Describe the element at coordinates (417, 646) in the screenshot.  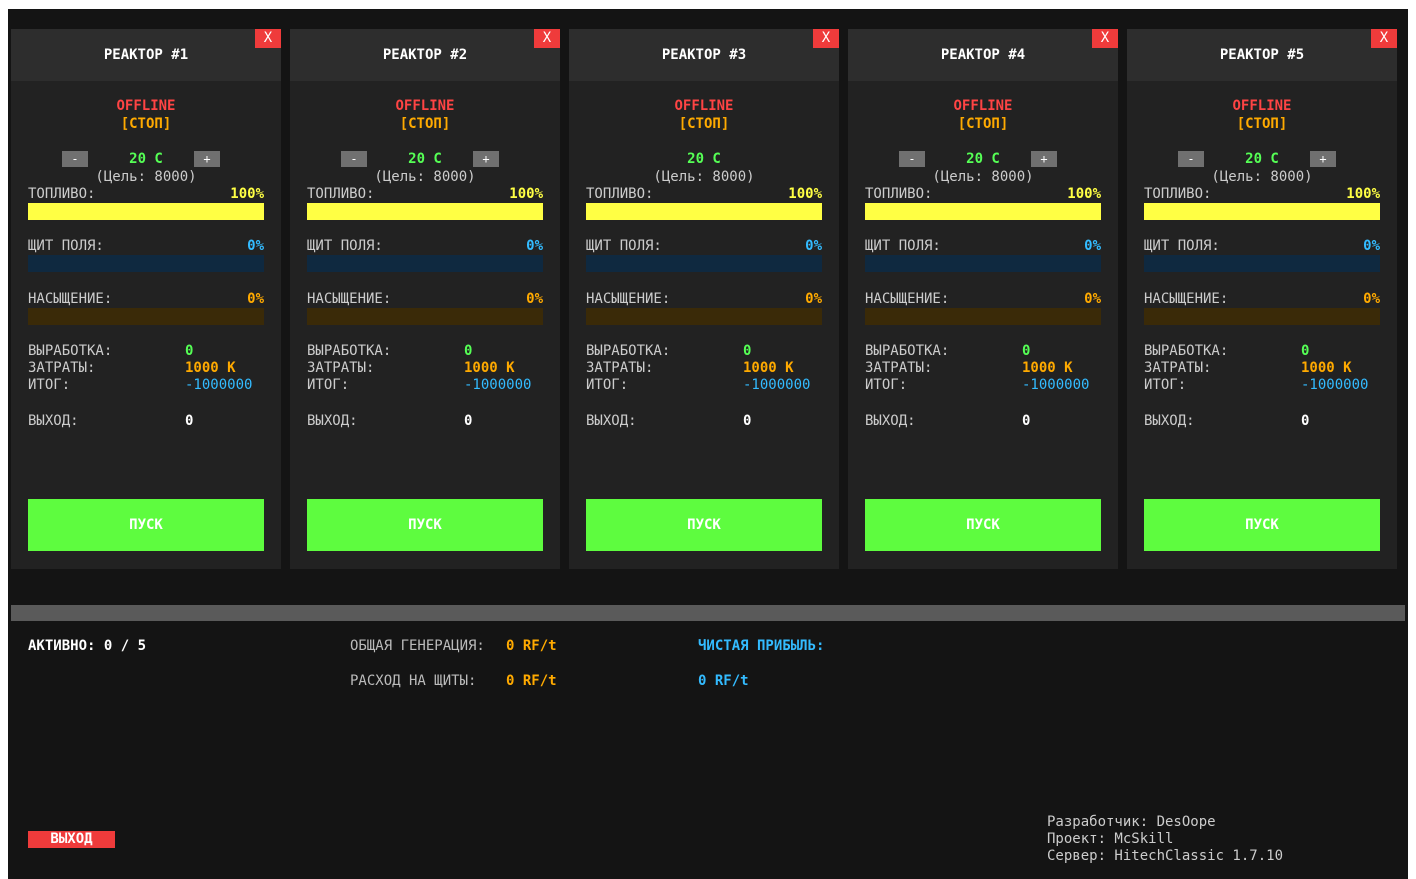
I see `total-generation-label: ОБЩАЯ ГЕНЕРАЦИЯ:` at that location.